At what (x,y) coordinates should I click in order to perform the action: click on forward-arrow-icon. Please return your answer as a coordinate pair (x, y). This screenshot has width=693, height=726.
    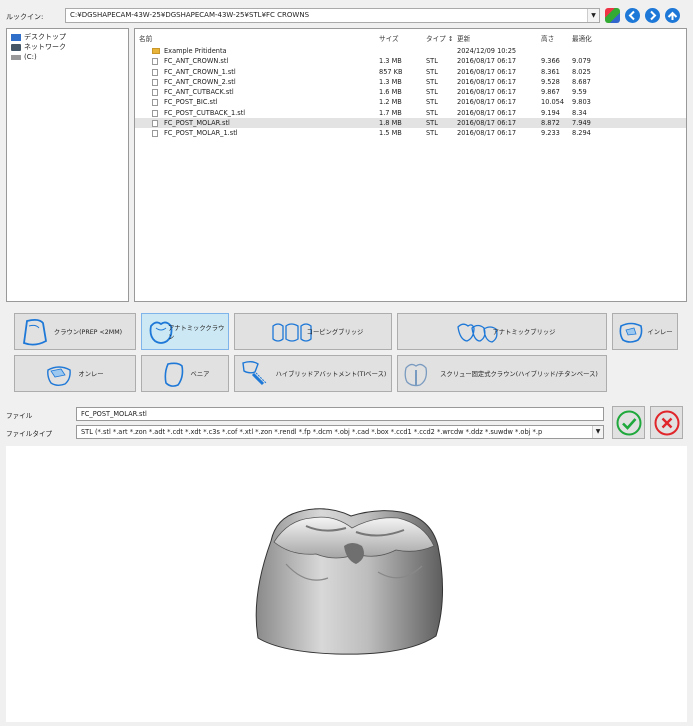
    Looking at the image, I should click on (652, 15).